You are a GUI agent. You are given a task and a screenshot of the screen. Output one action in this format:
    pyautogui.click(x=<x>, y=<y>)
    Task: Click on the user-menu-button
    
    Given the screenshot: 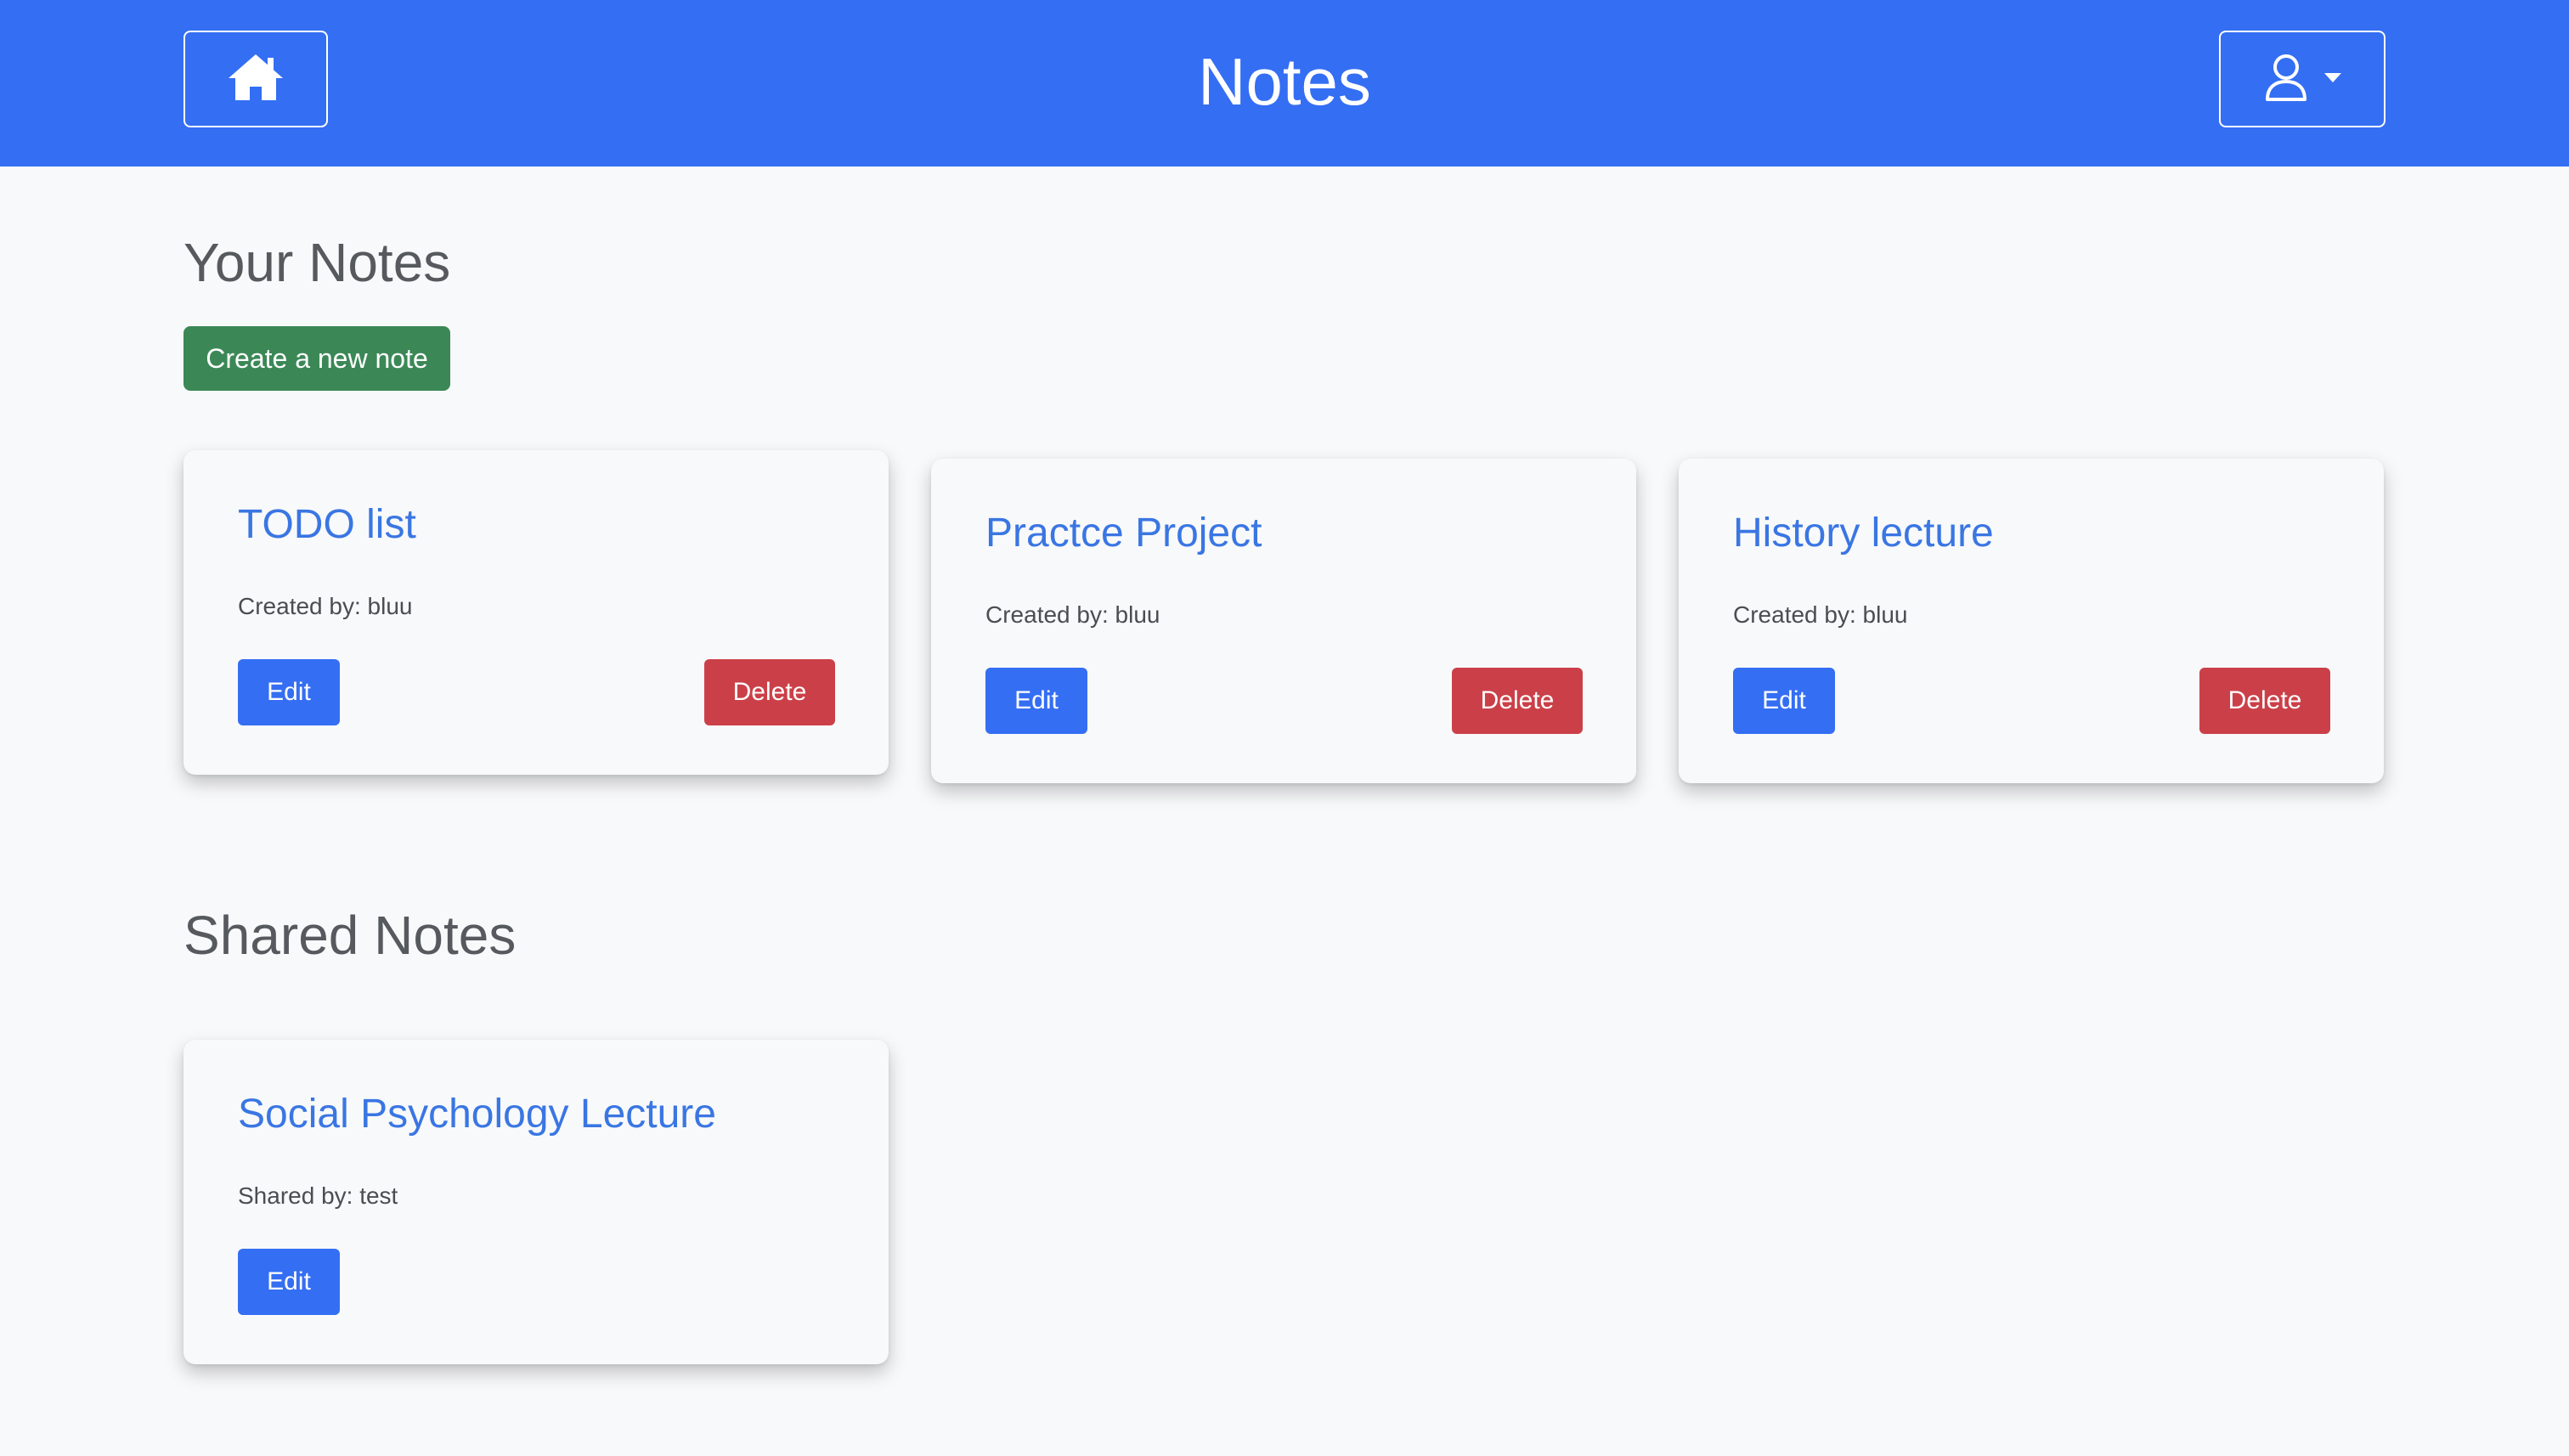 What is the action you would take?
    pyautogui.click(x=2303, y=79)
    